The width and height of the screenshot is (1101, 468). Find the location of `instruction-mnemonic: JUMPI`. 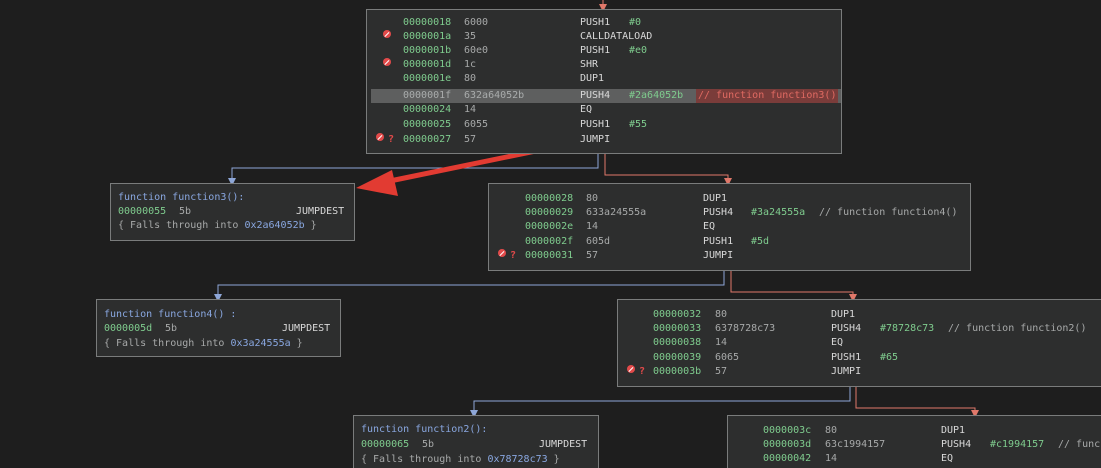

instruction-mnemonic: JUMPI is located at coordinates (595, 139).